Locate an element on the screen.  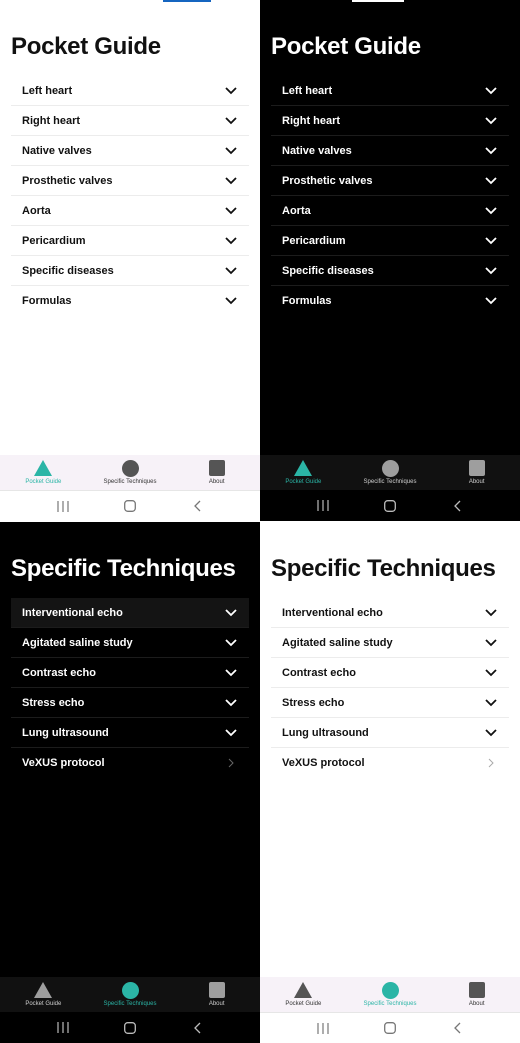
list-item-label: Prosthetic valves is located at coordinates (67, 180).